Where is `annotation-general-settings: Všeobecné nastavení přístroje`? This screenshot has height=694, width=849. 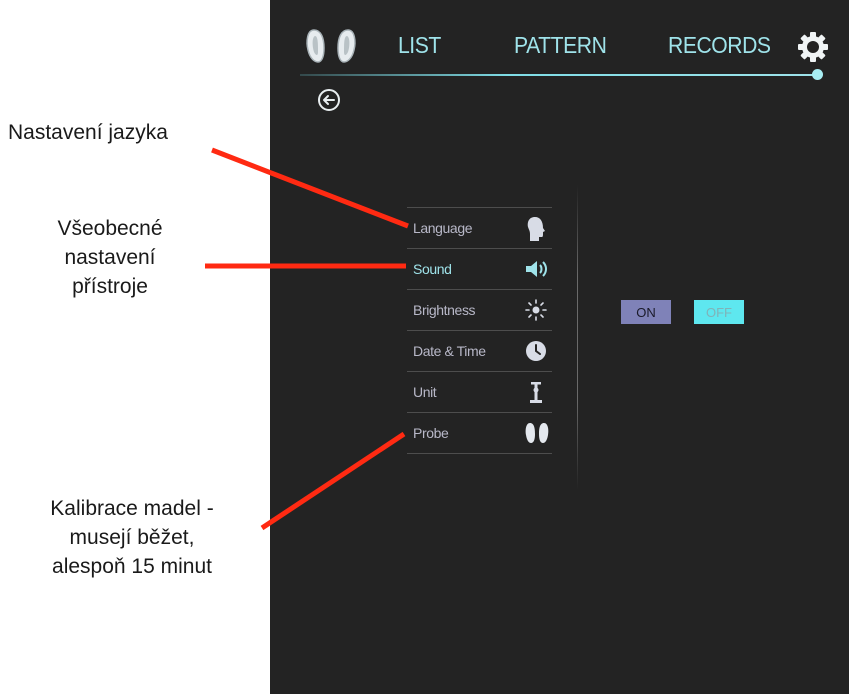
annotation-general-settings: Všeobecné nastavení přístroje is located at coordinates (110, 257).